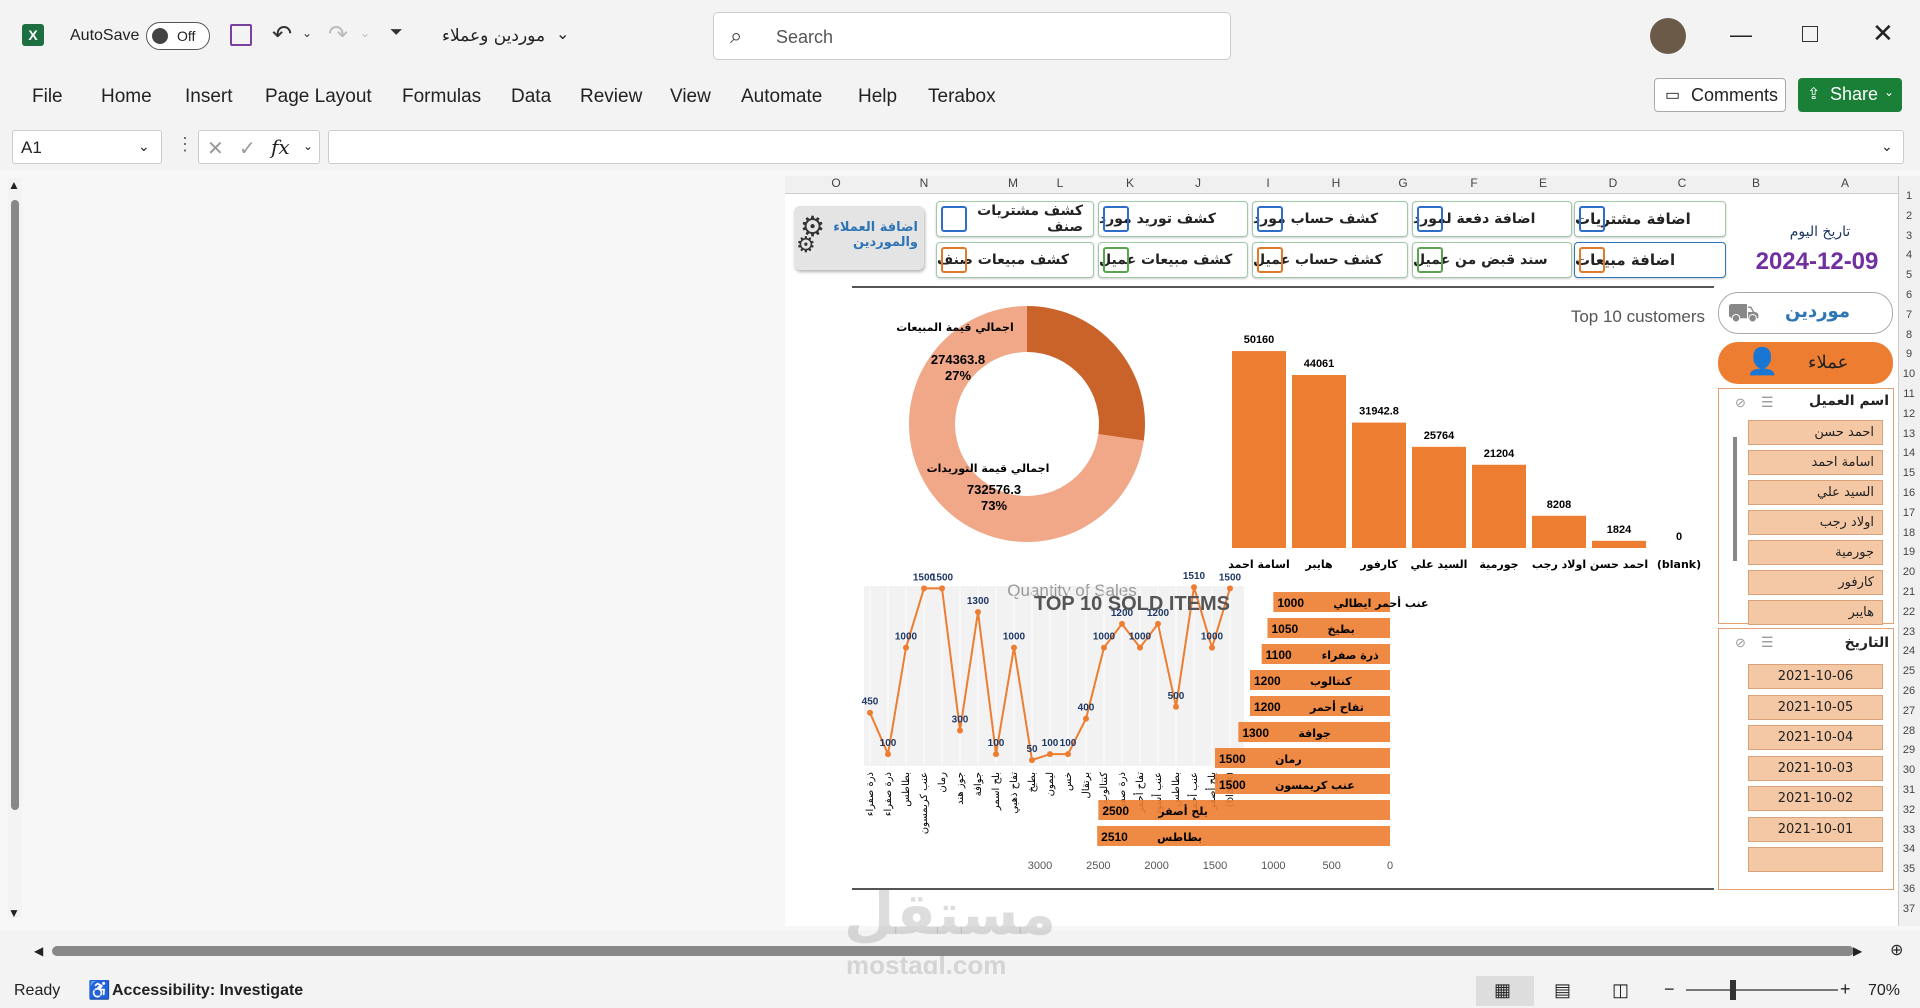 This screenshot has height=1008, width=1920. I want to click on zoom-out-icon: −, so click(1669, 989).